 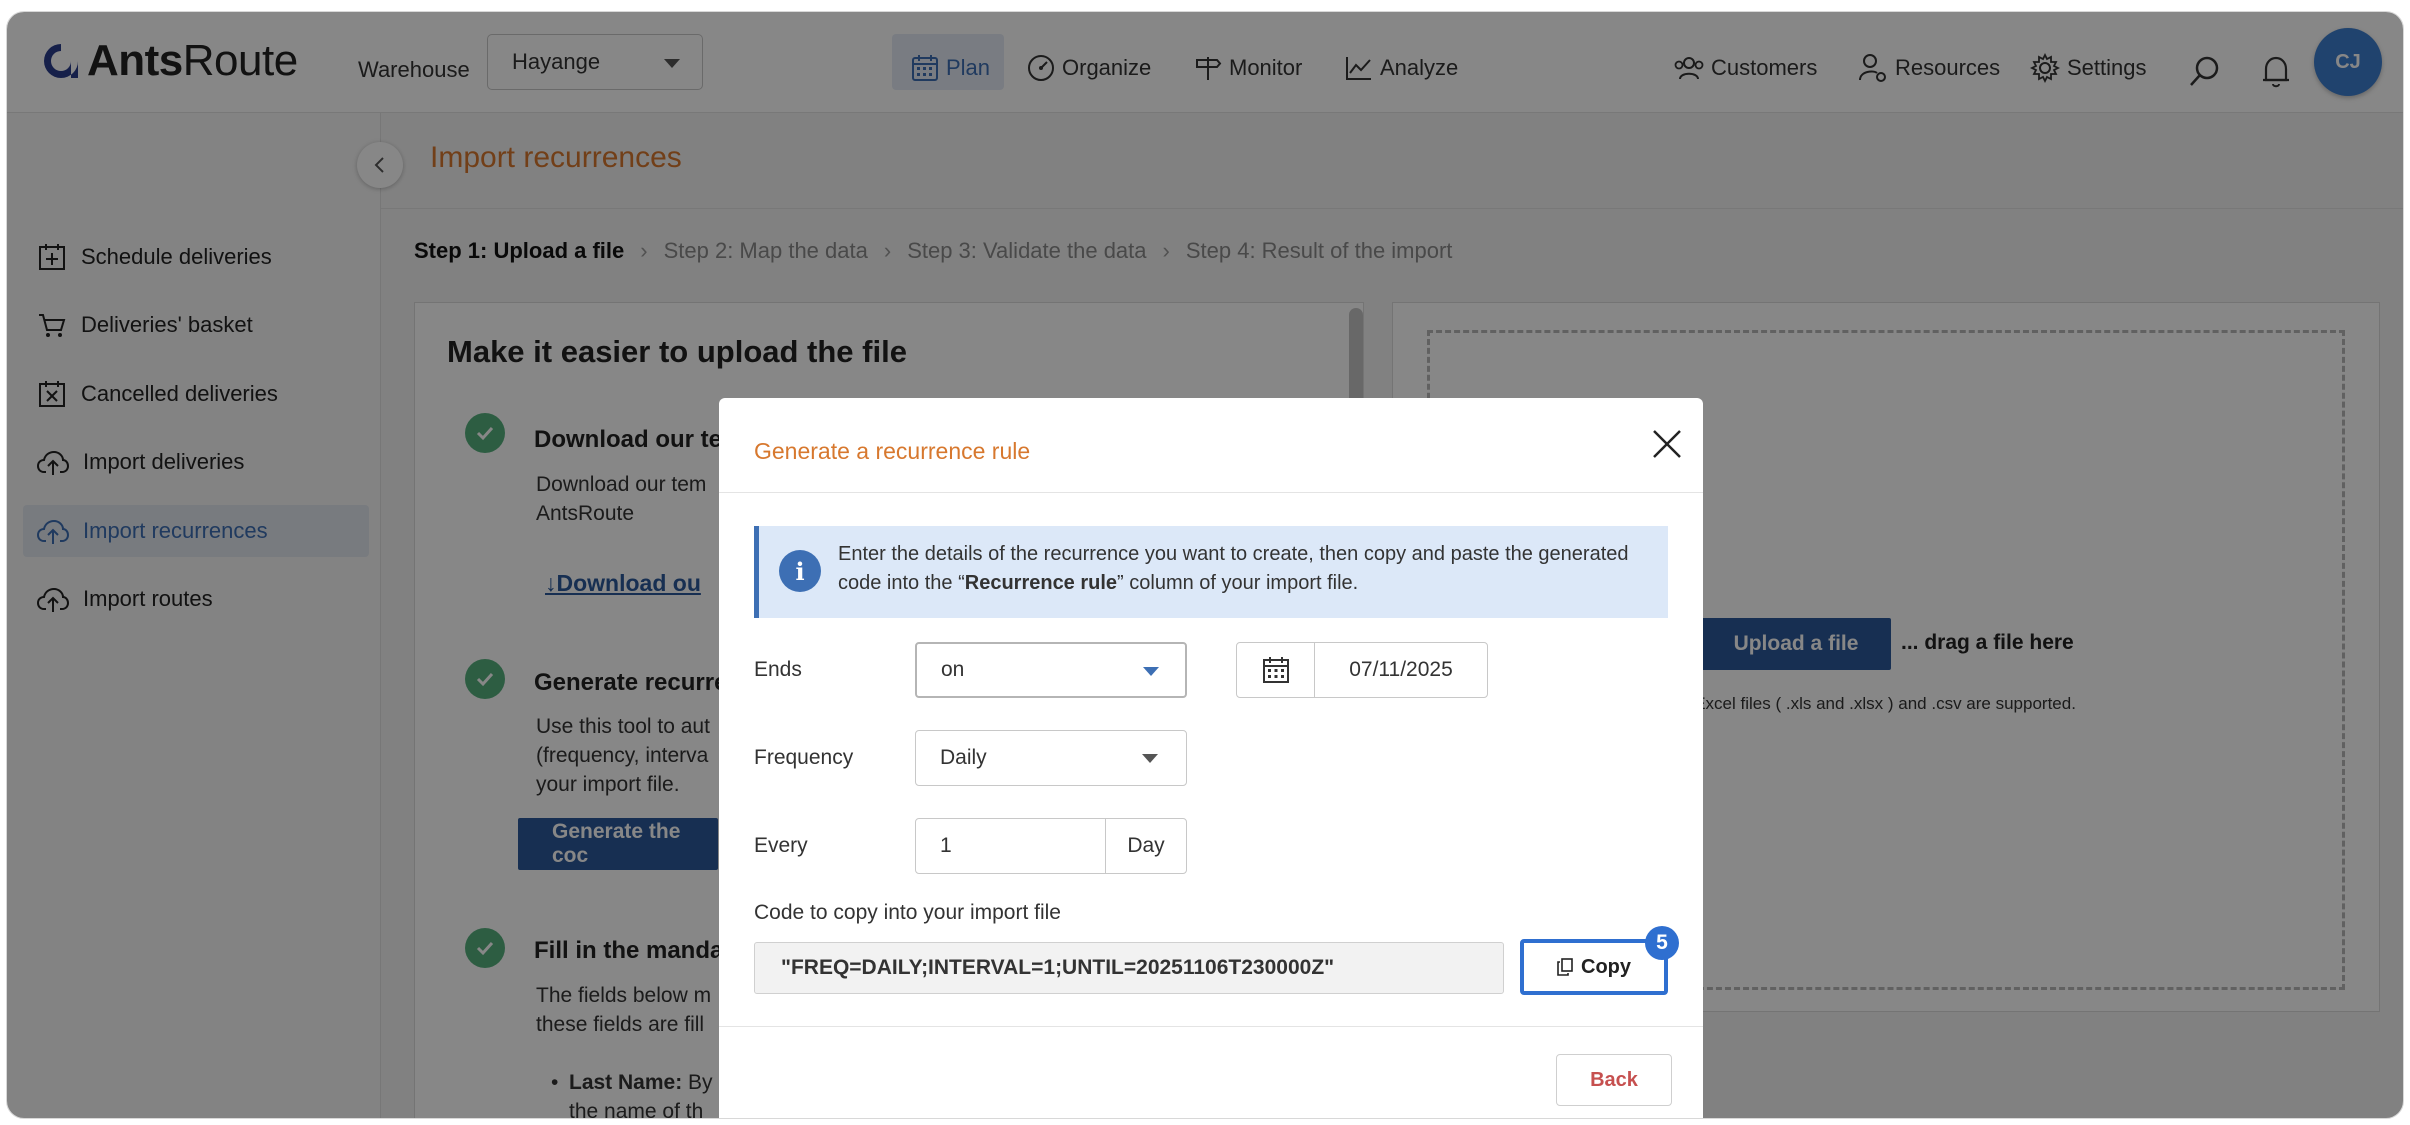 I want to click on end-date-picker: 07/11/2025, so click(x=1362, y=670).